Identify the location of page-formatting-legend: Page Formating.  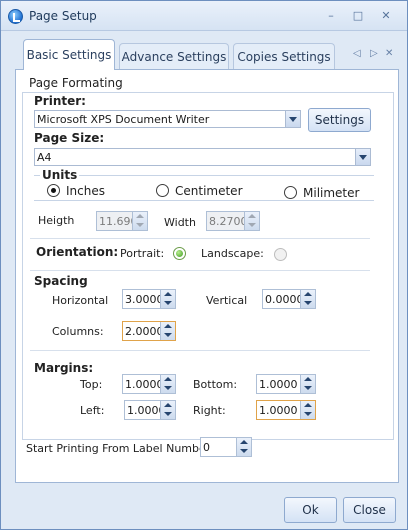
(76, 83).